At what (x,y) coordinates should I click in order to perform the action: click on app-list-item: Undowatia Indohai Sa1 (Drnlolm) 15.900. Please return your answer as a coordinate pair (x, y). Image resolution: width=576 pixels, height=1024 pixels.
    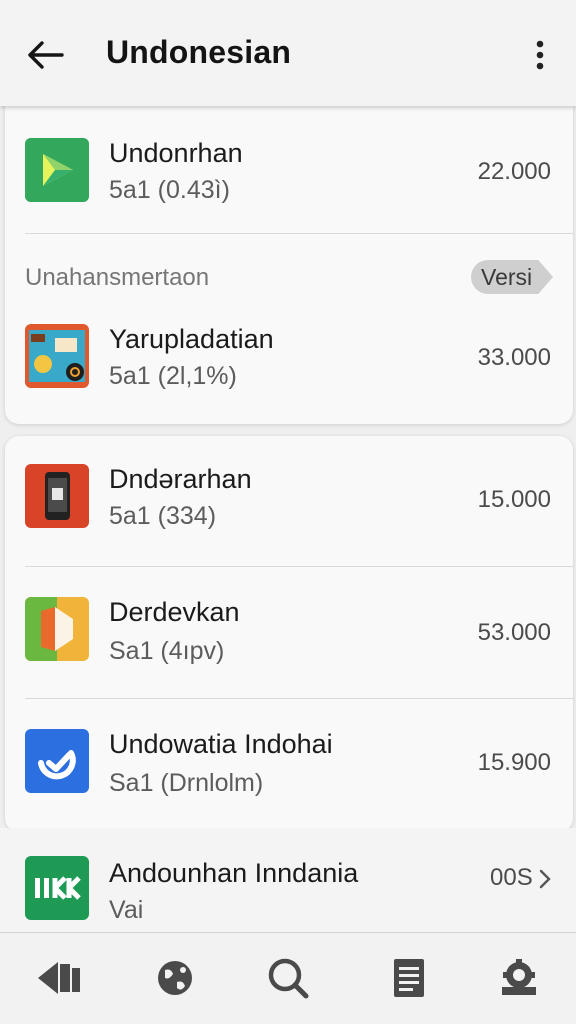
    Looking at the image, I should click on (289, 765).